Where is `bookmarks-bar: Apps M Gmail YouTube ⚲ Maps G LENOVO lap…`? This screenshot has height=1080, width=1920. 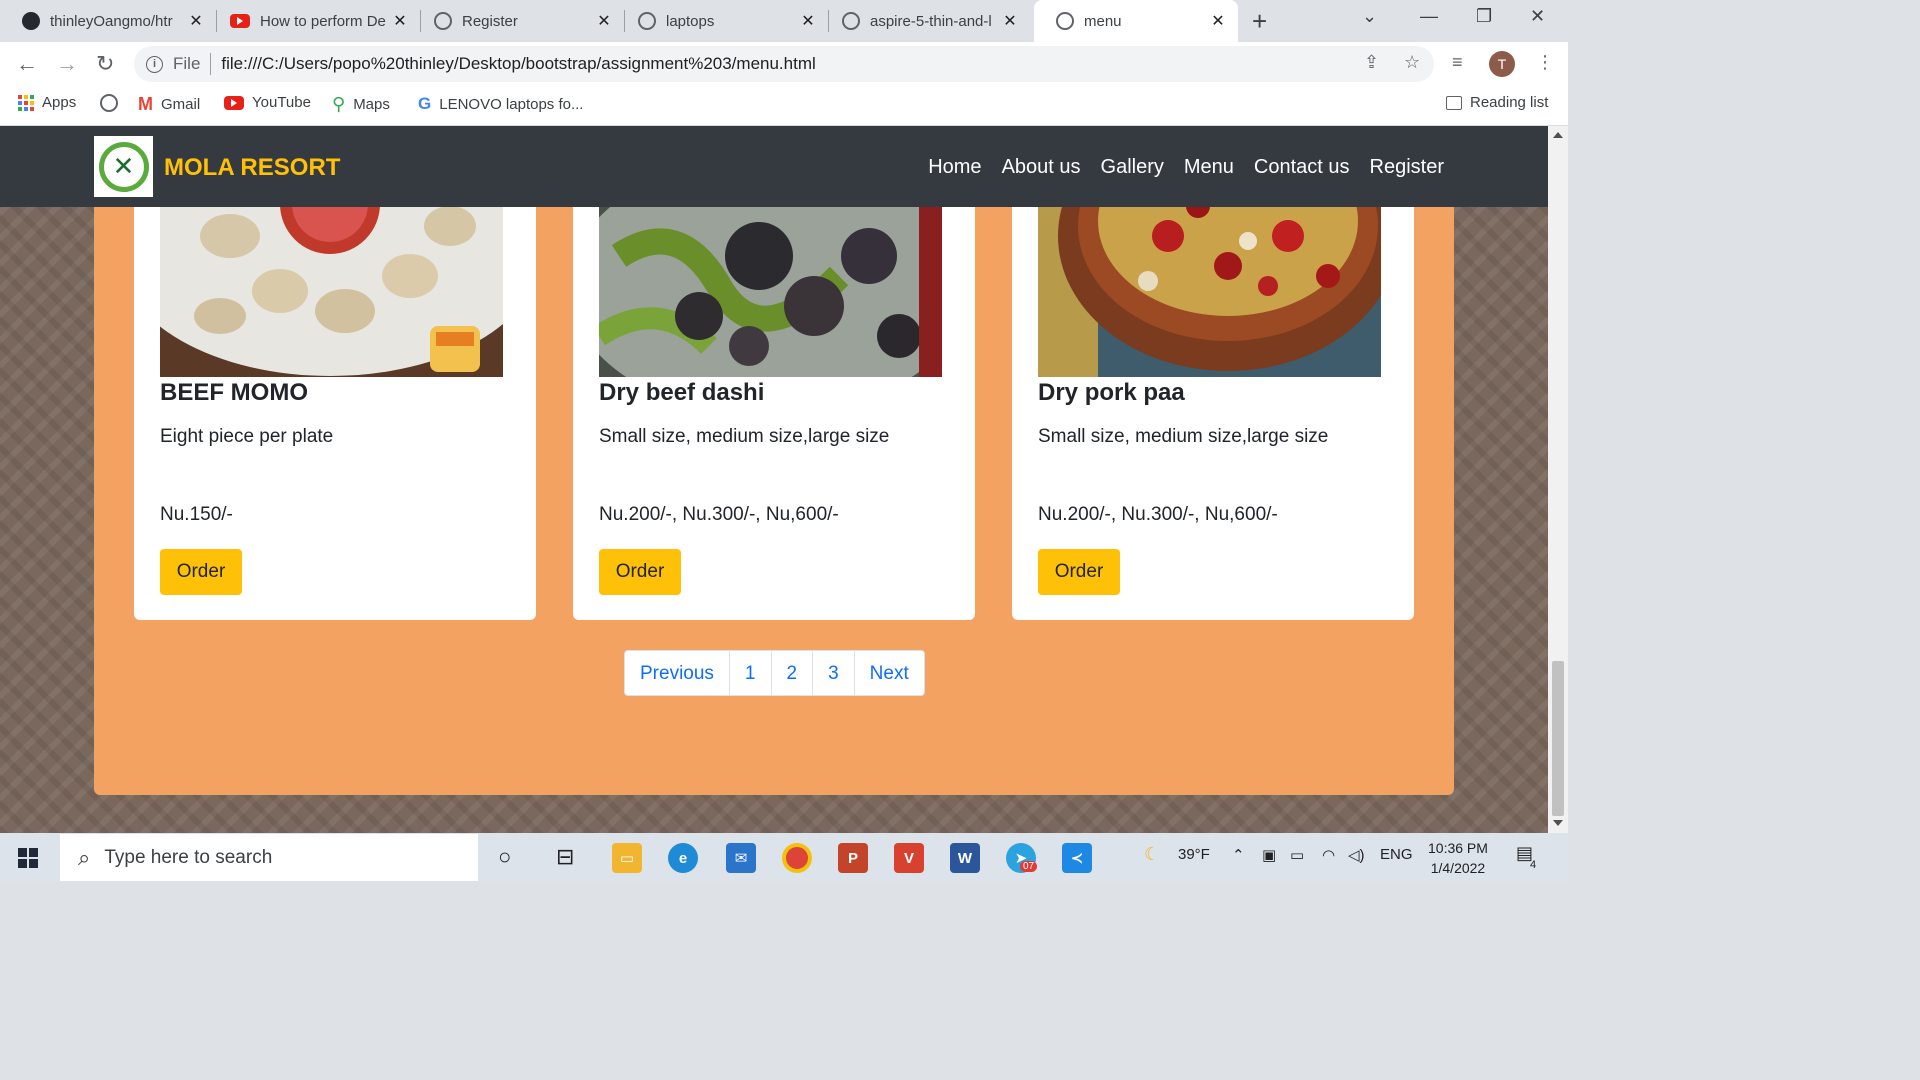
bookmarks-bar: Apps M Gmail YouTube ⚲ Maps G LENOVO lap… is located at coordinates (784, 106).